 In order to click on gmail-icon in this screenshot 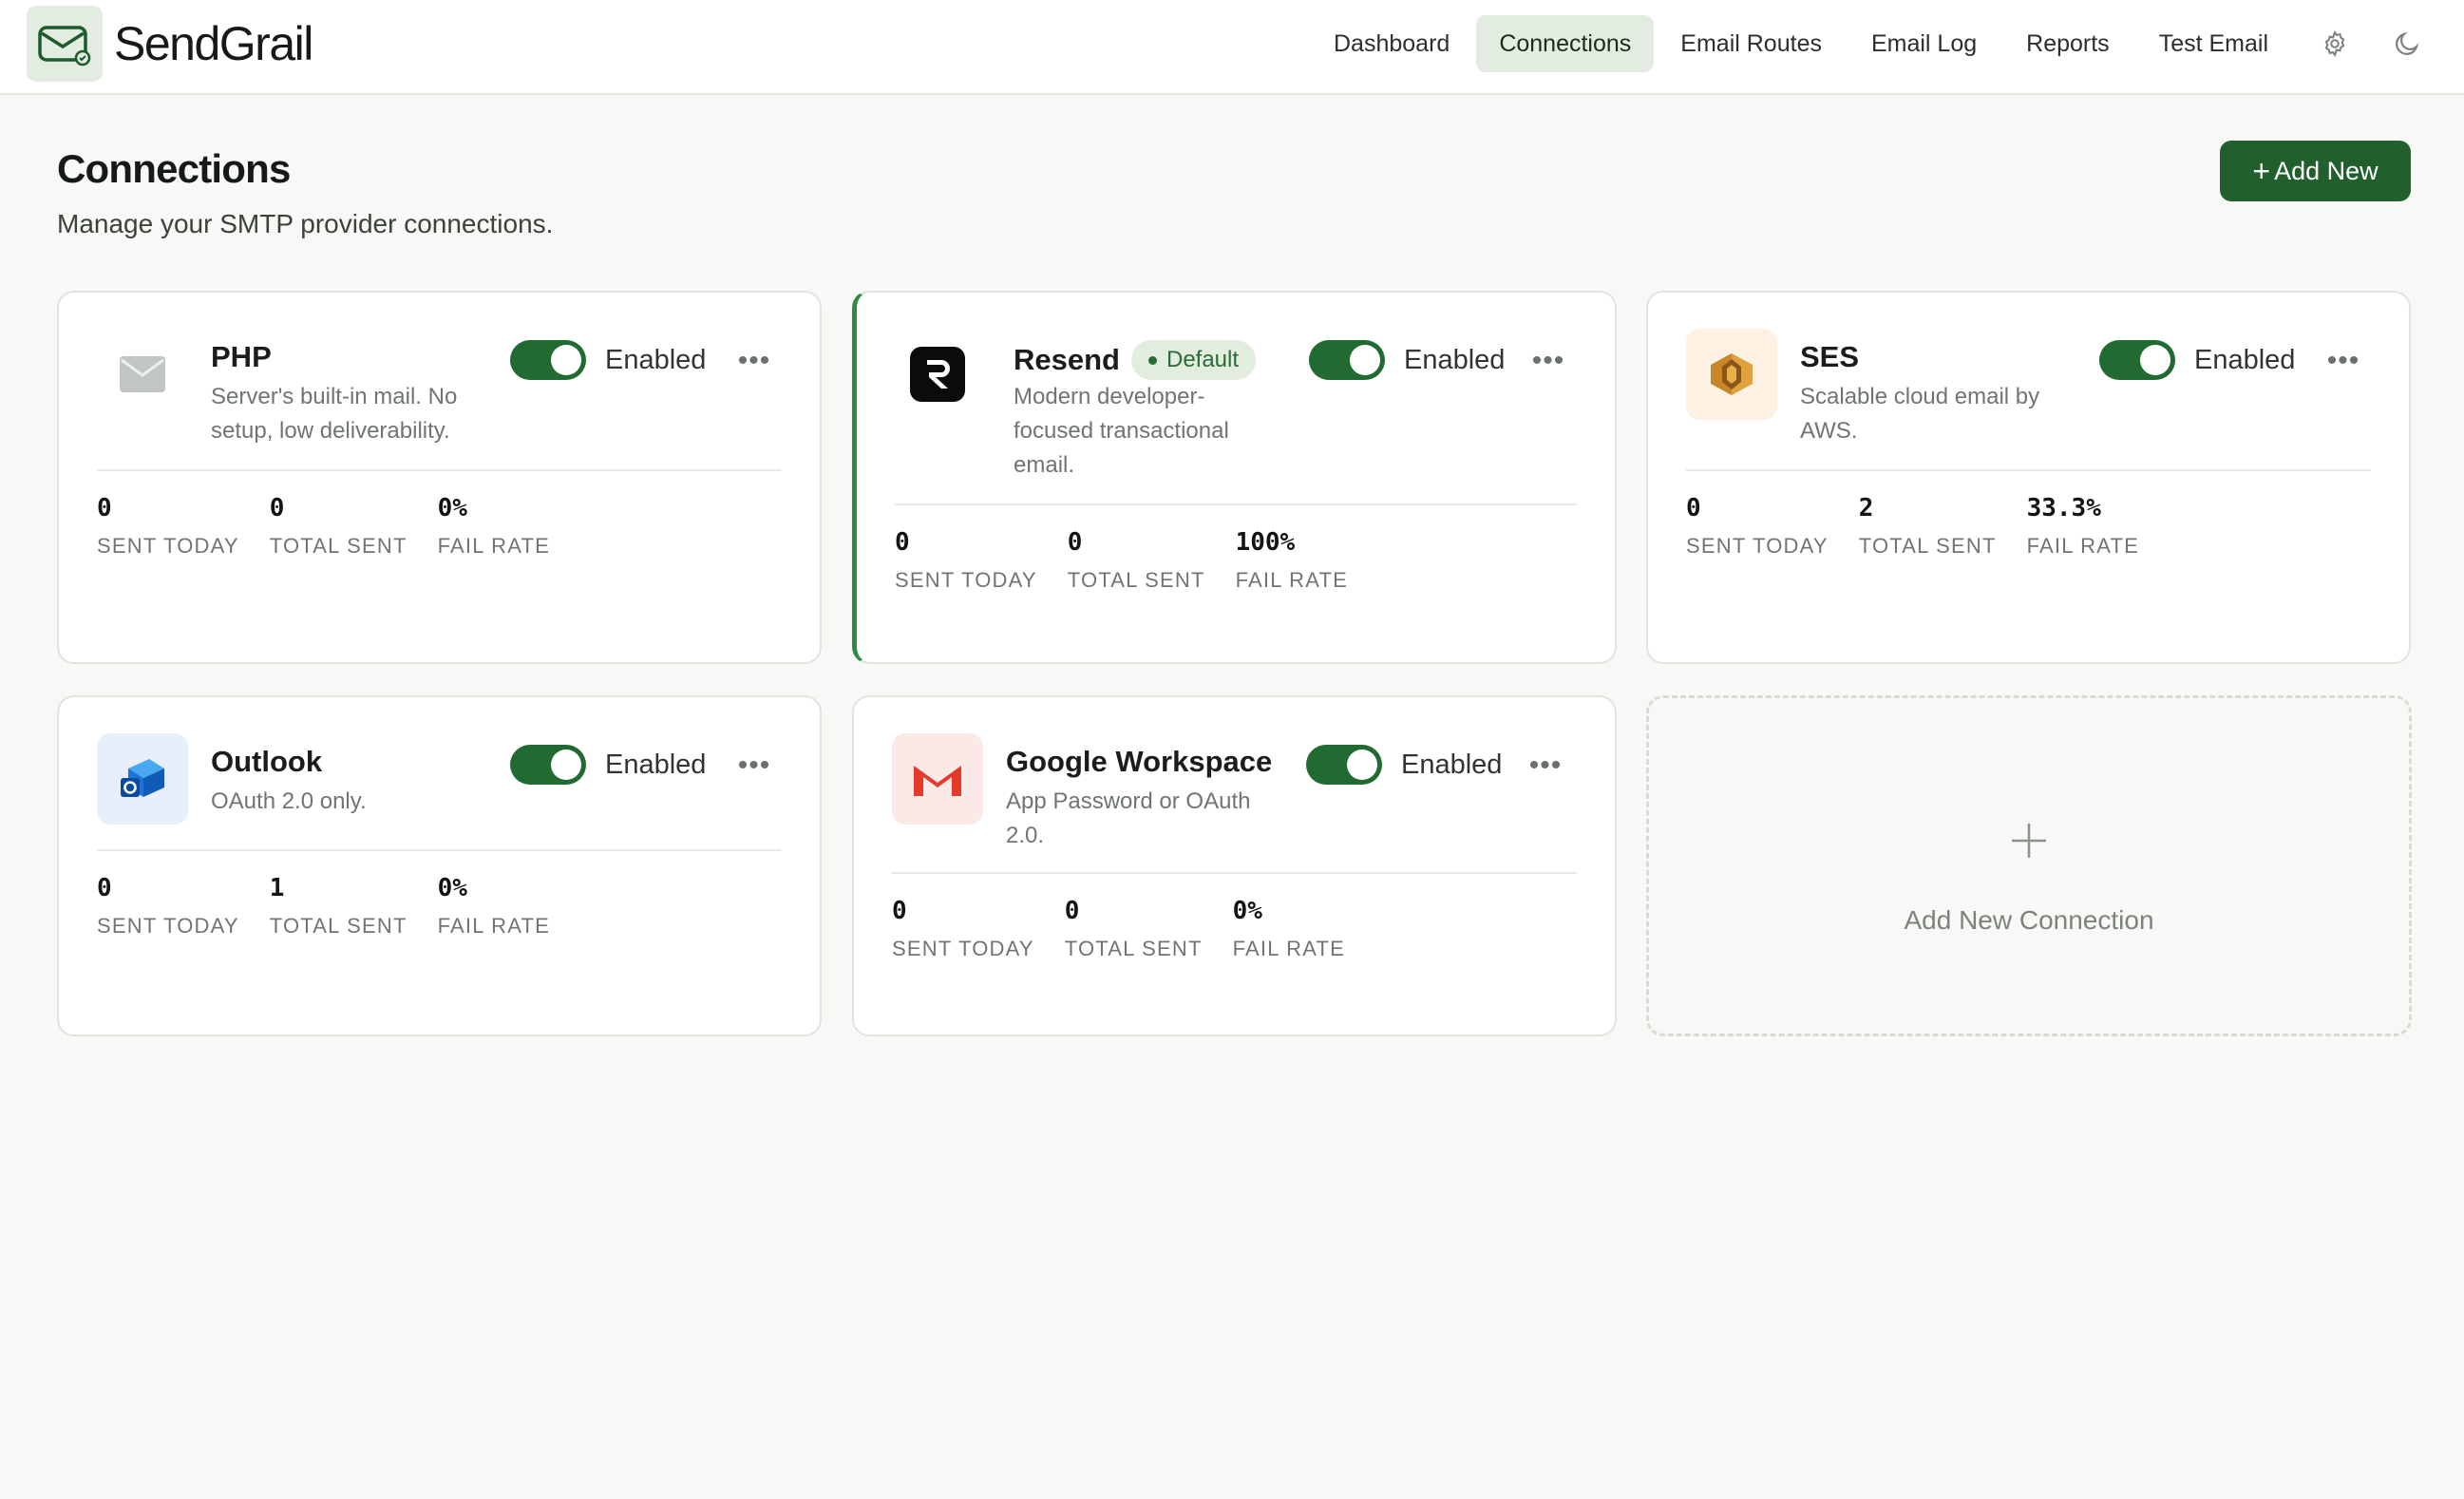, I will do `click(937, 779)`.